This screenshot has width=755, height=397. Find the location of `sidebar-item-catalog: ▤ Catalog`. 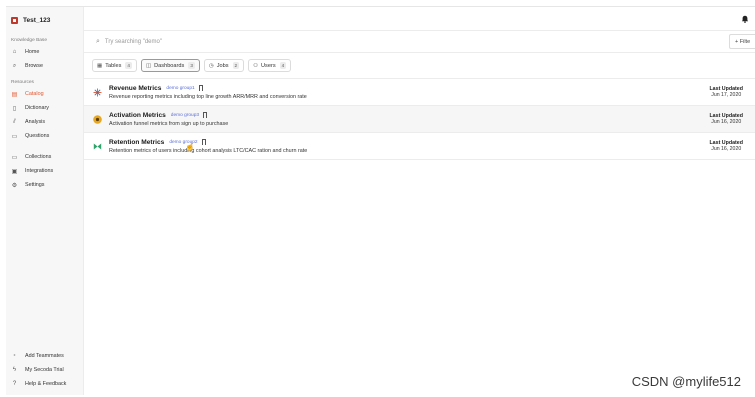

sidebar-item-catalog: ▤ Catalog is located at coordinates (44, 94).